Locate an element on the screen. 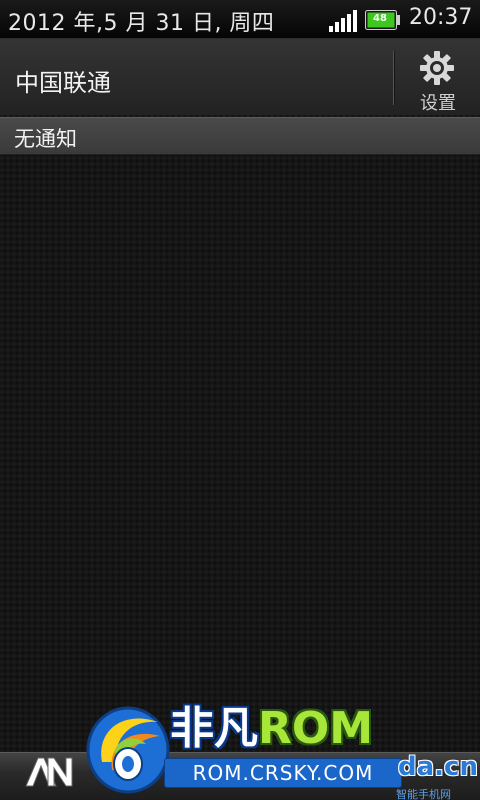  battery-level: 48 is located at coordinates (380, 18).